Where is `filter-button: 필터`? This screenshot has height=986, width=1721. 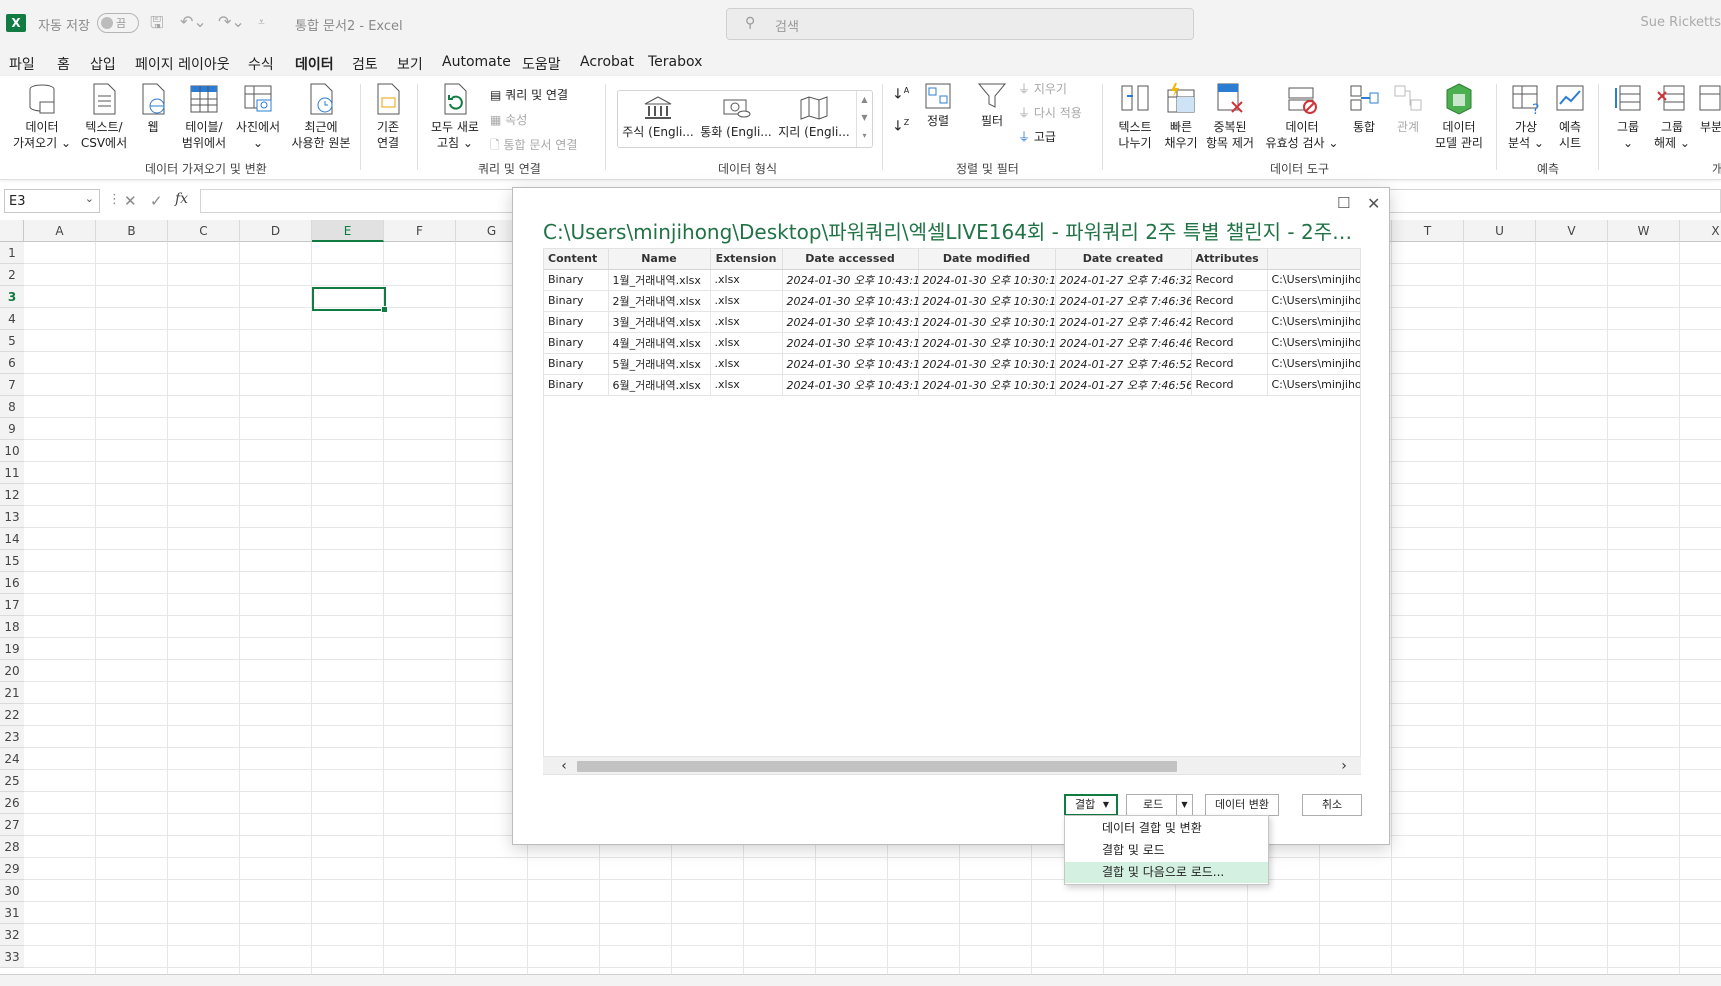
filter-button: 필터 is located at coordinates (992, 105).